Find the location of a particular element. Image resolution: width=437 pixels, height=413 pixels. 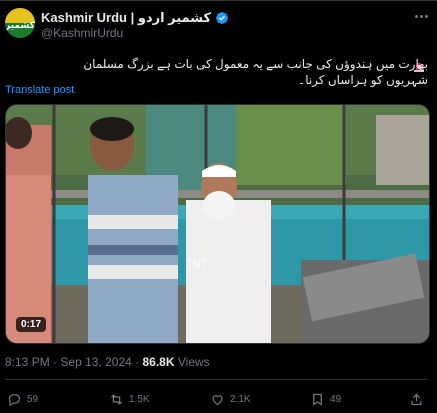

heart-icon is located at coordinates (217, 400).